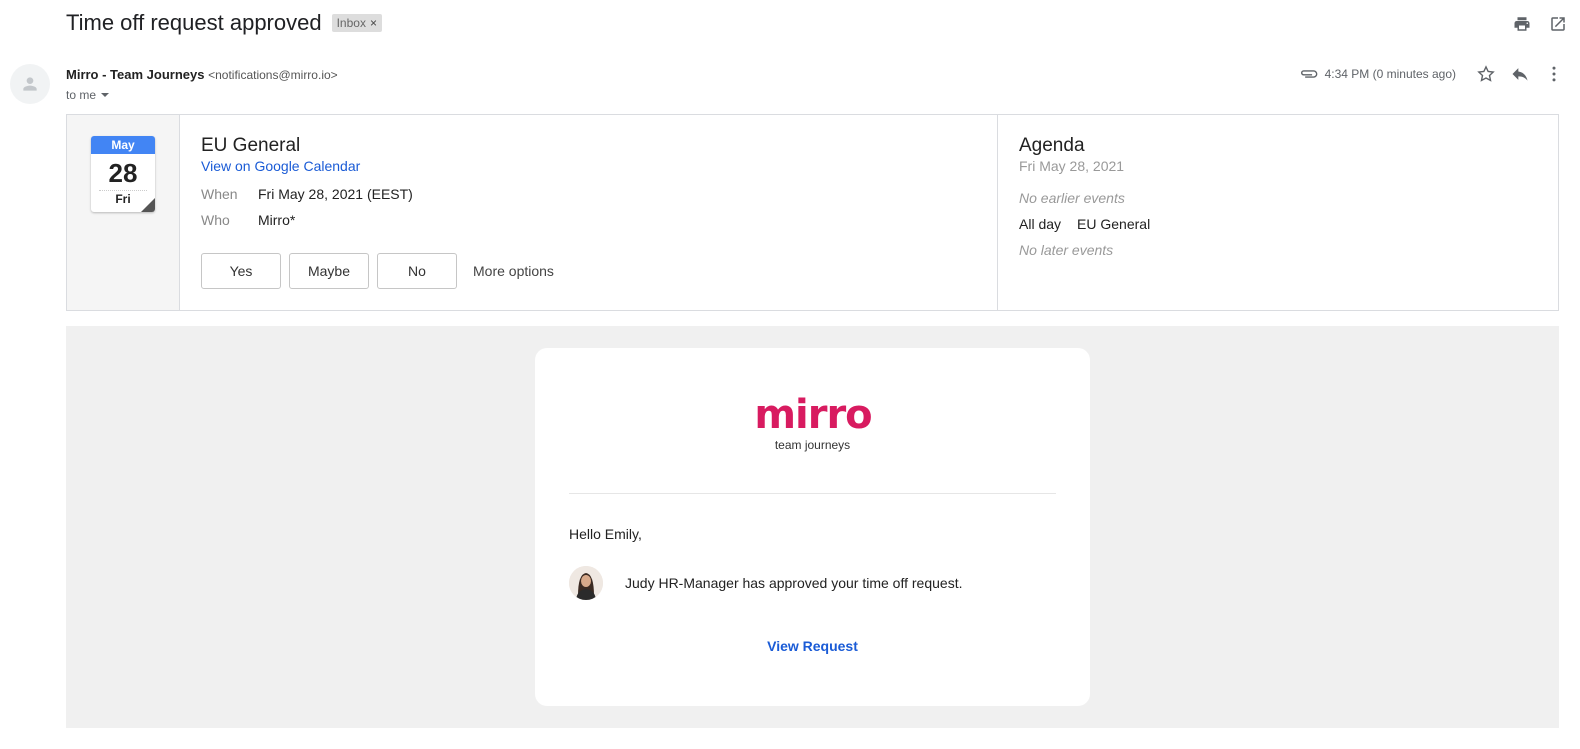  I want to click on greeting: Hello Emily,, so click(605, 534).